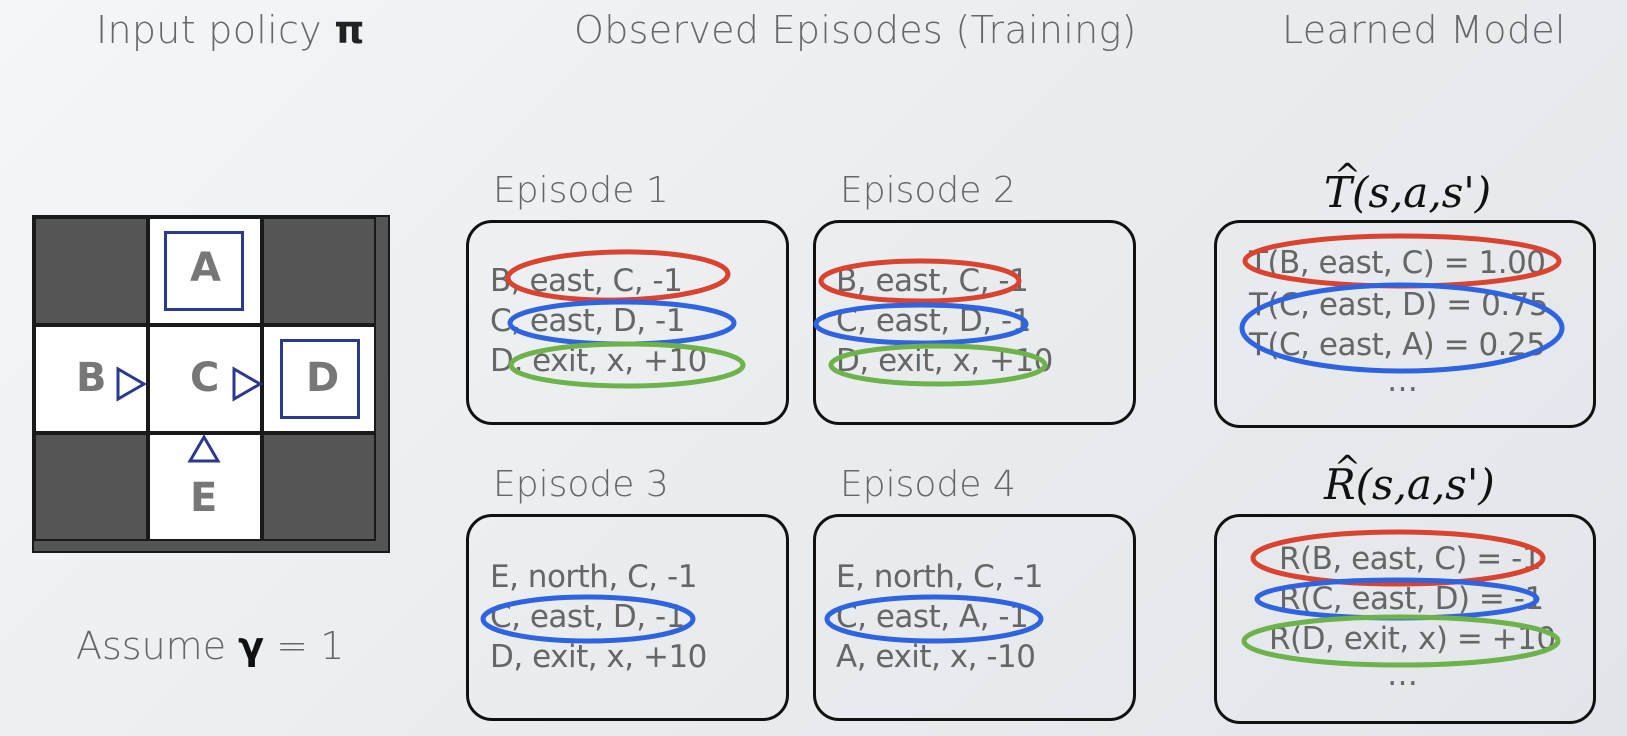 The width and height of the screenshot is (1627, 736). I want to click on r-line: R(C, east, D) = -1, so click(1411, 599).